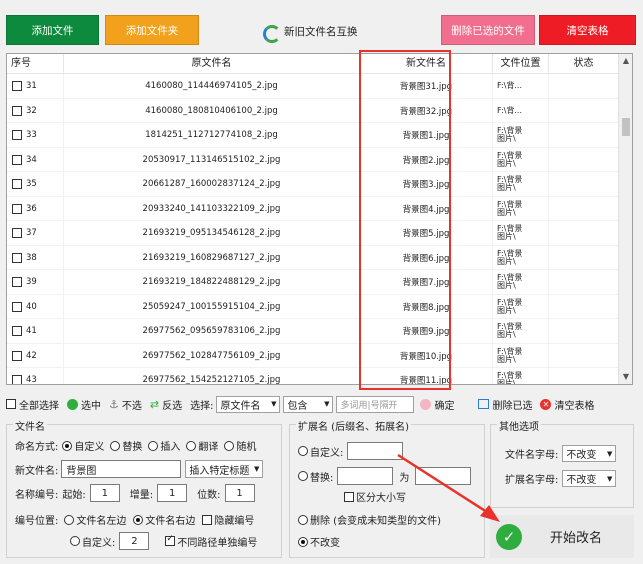 The image size is (643, 564). Describe the element at coordinates (125, 404) in the screenshot. I see `unselect-button: ⚓ 不选` at that location.